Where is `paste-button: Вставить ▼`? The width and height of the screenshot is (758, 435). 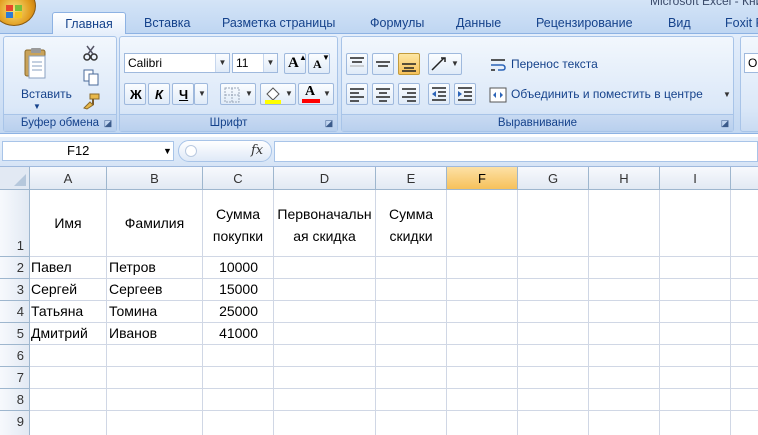
paste-button: Вставить ▼ is located at coordinates (41, 76).